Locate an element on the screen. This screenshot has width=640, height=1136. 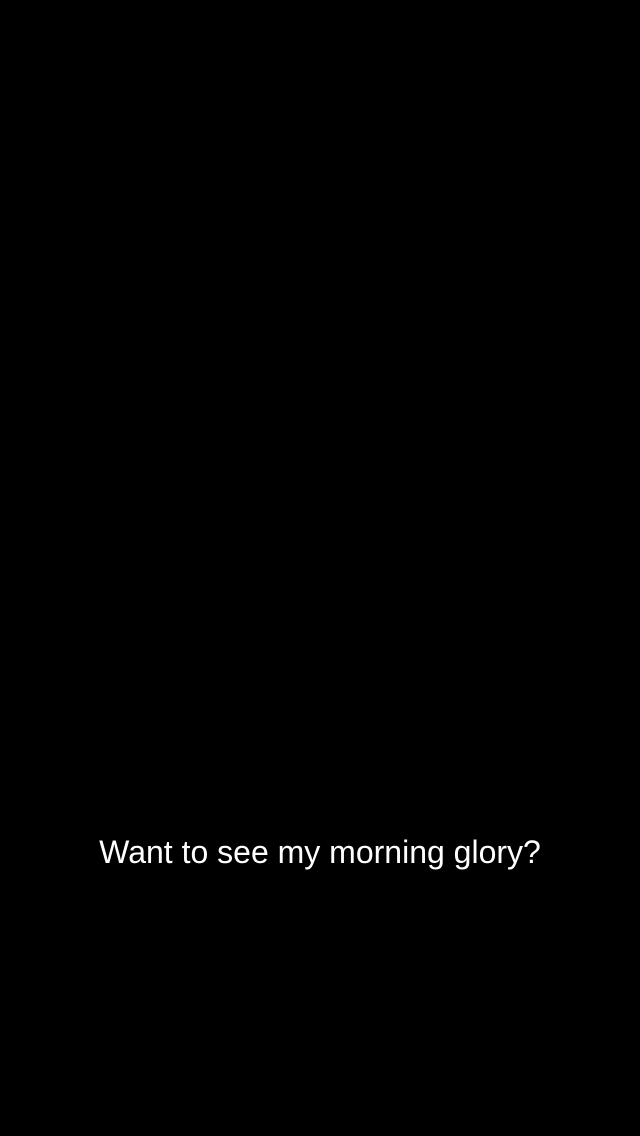
snap-caption-text: Want to see my morning glory? is located at coordinates (320, 851).